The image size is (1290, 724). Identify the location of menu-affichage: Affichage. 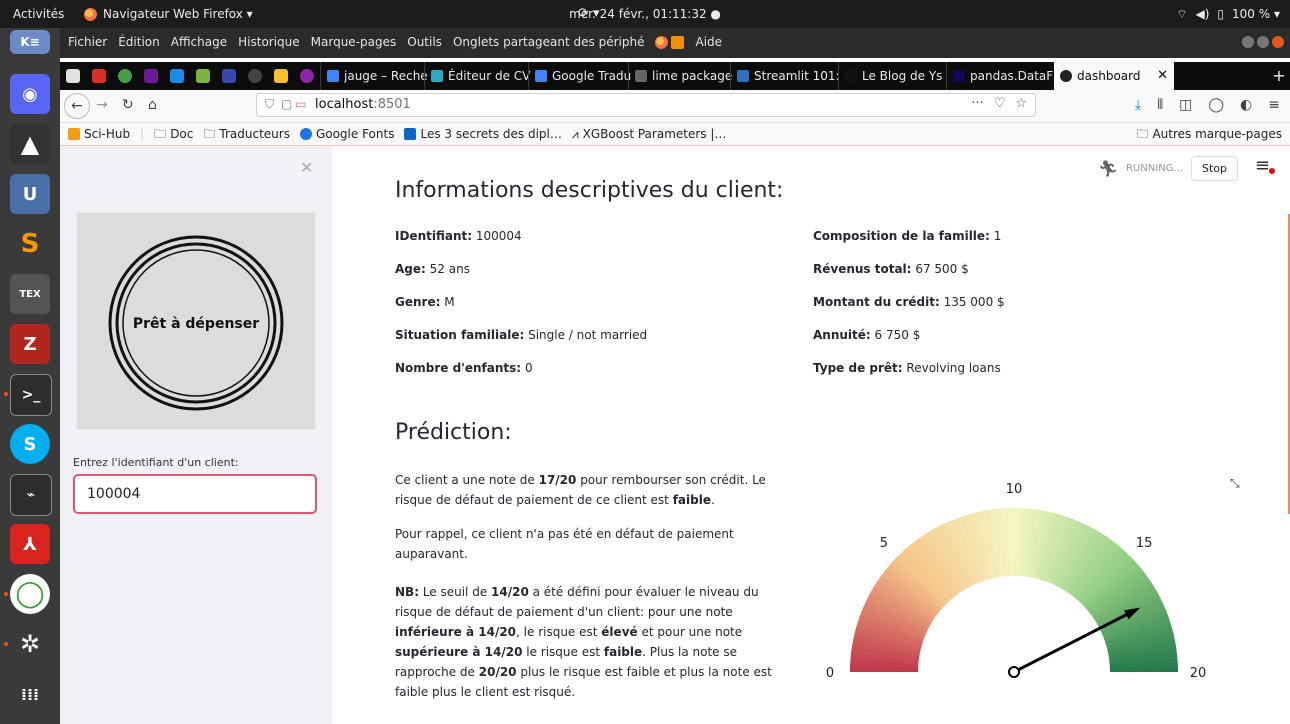
(199, 42).